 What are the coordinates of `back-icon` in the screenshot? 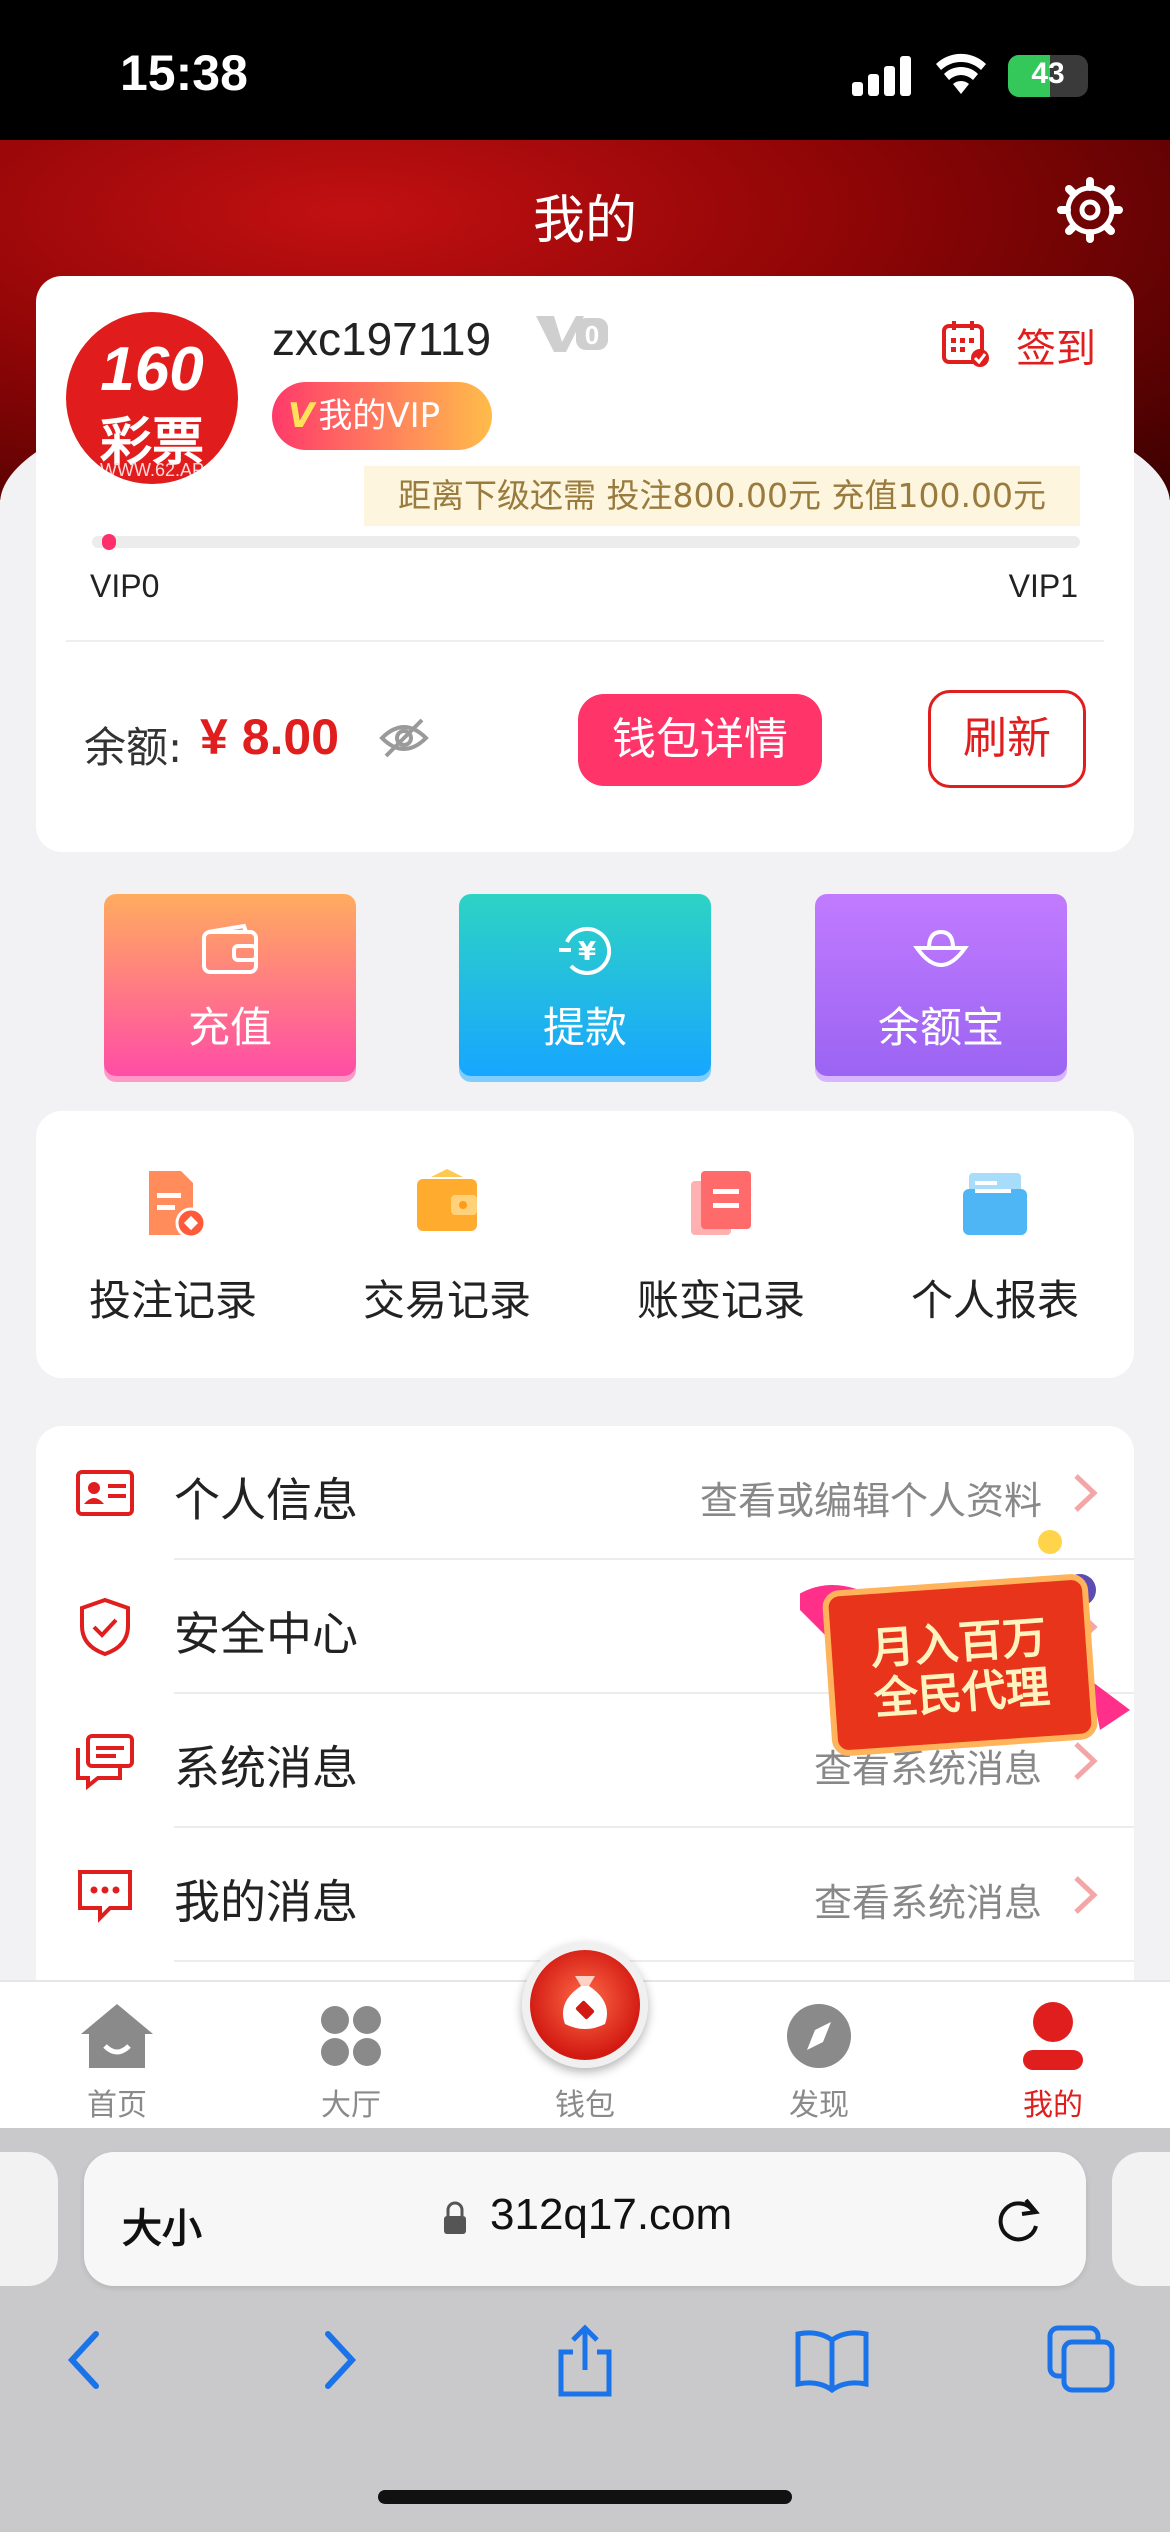 It's located at (86, 2360).